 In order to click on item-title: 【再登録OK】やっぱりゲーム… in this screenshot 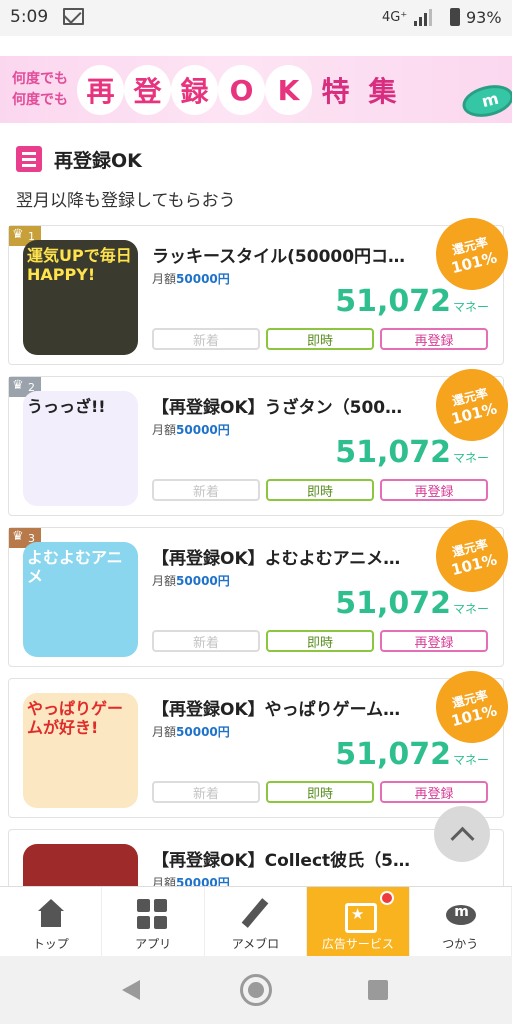, I will do `click(276, 710)`.